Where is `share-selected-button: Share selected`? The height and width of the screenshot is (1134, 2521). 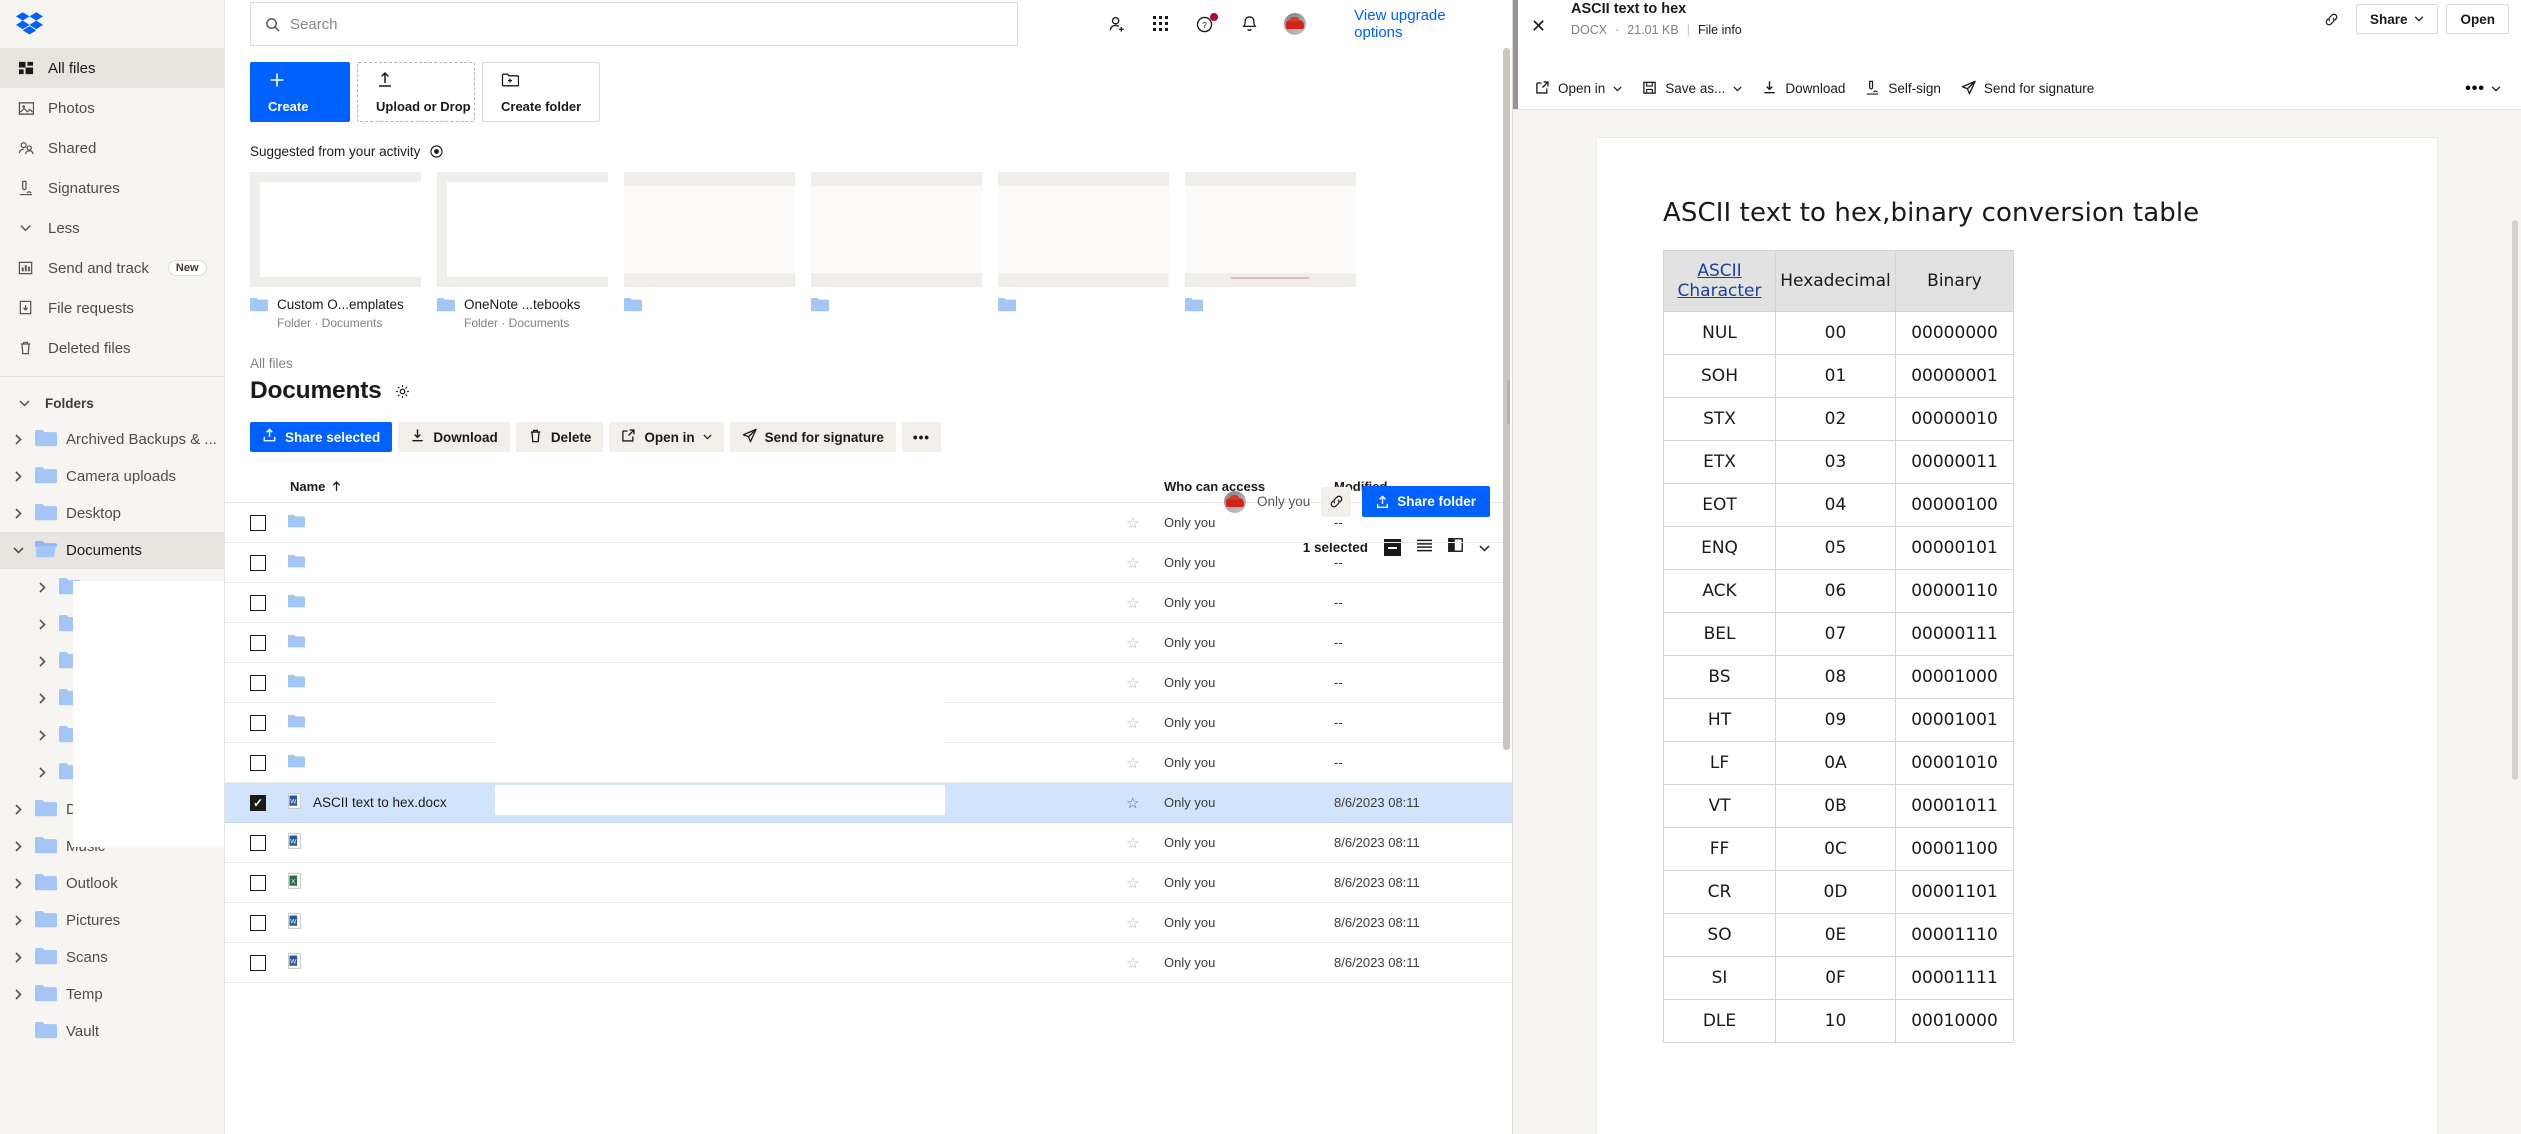
share-selected-button: Share selected is located at coordinates (321, 437).